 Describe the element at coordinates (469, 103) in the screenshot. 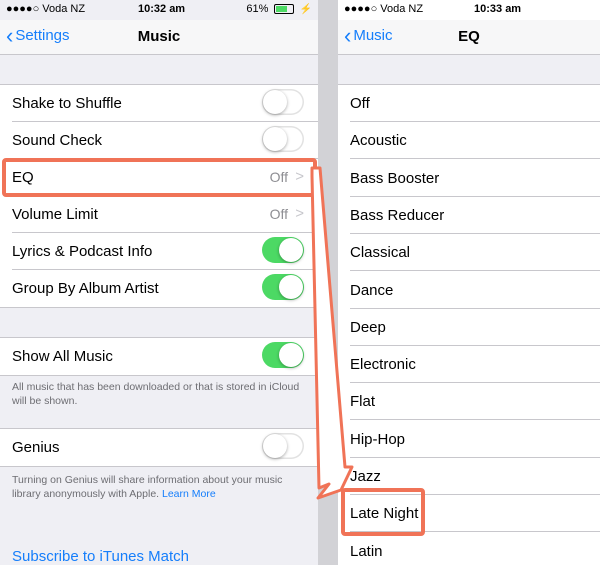

I see `eq-preset-item: Off` at that location.